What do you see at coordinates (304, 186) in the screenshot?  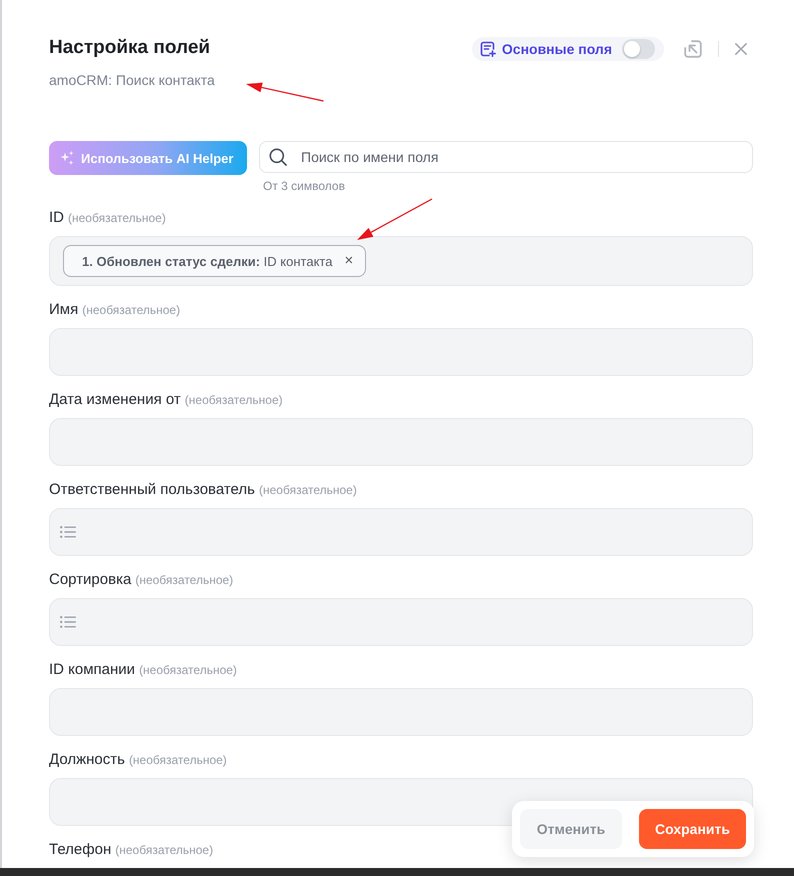 I see `search-hint: От 3 символов` at bounding box center [304, 186].